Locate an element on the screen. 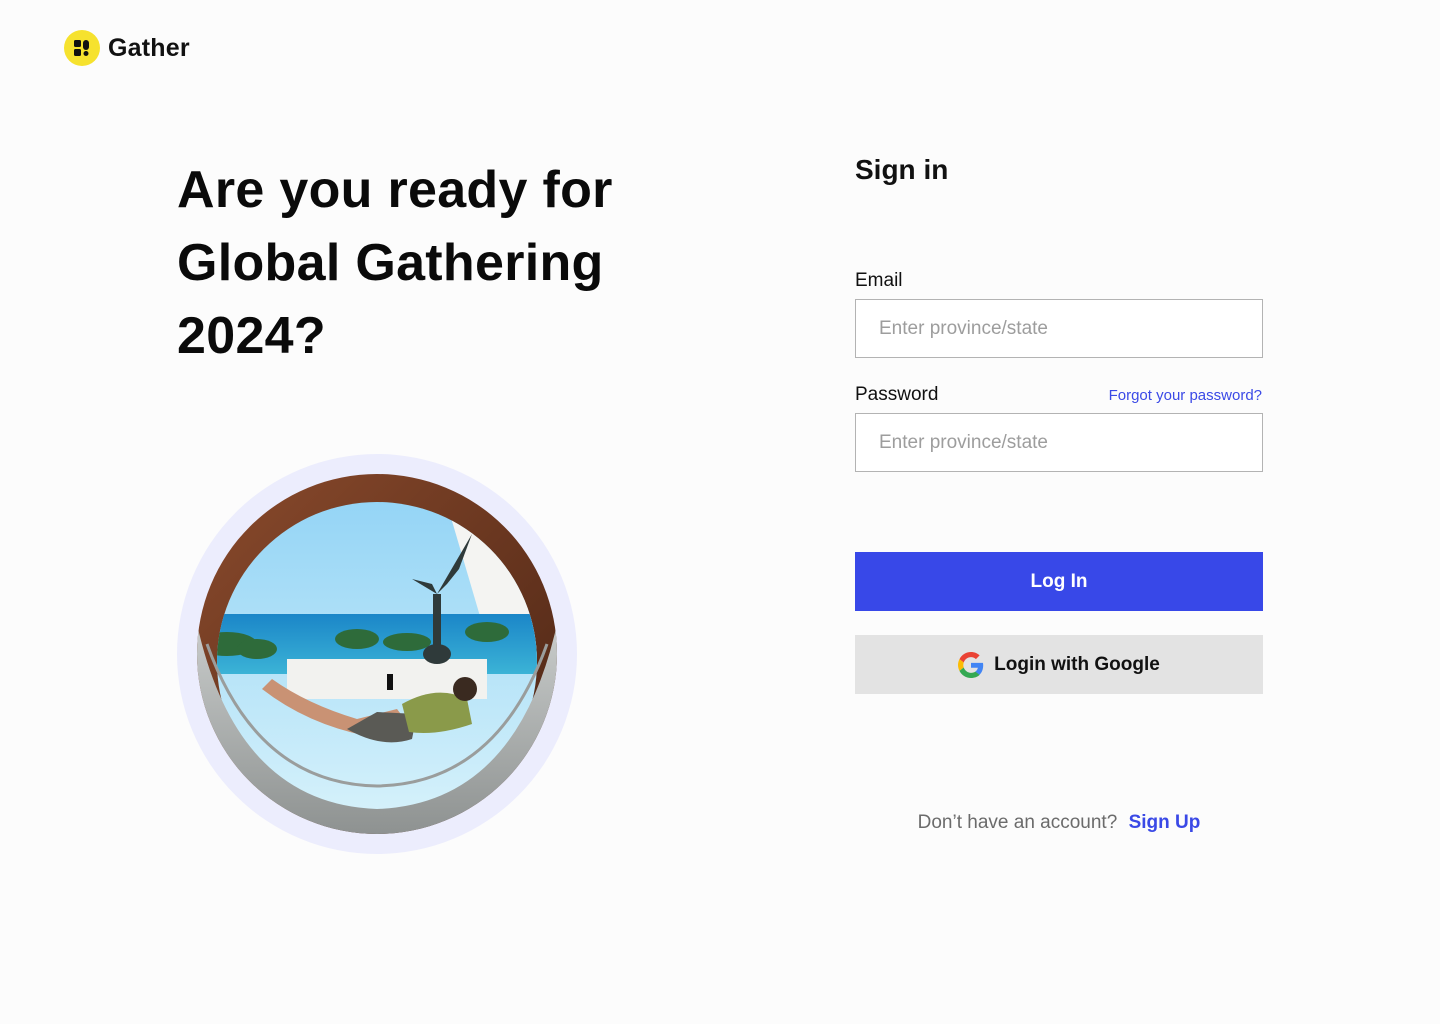 This screenshot has height=1024, width=1440. gather-logo-icon is located at coordinates (82, 48).